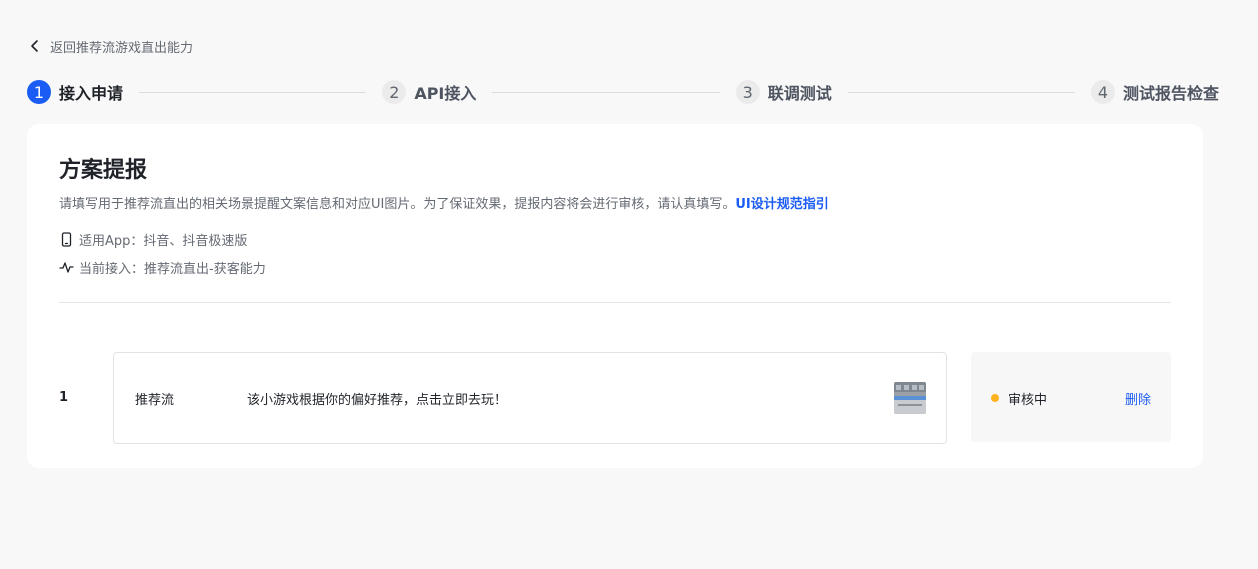 This screenshot has width=1258, height=569. What do you see at coordinates (530, 398) in the screenshot?
I see `proposal-row: 推荐流 该小游戏根据你的偏好推荐，点击立即去玩！` at bounding box center [530, 398].